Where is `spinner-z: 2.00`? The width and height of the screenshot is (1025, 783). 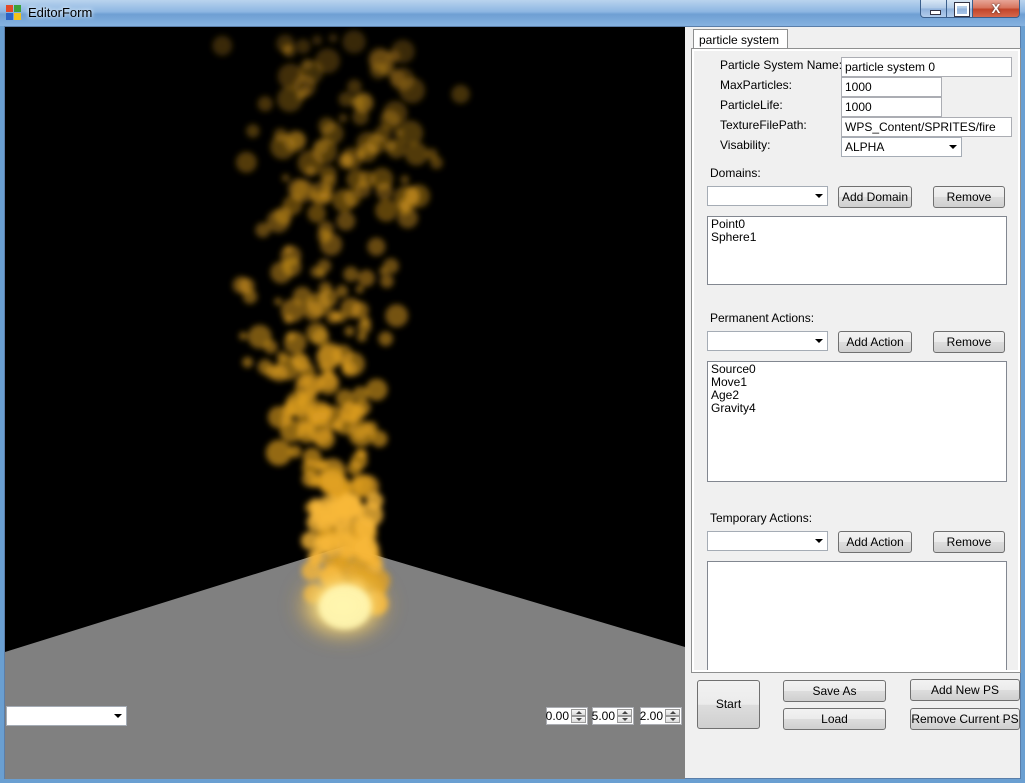 spinner-z: 2.00 is located at coordinates (661, 716).